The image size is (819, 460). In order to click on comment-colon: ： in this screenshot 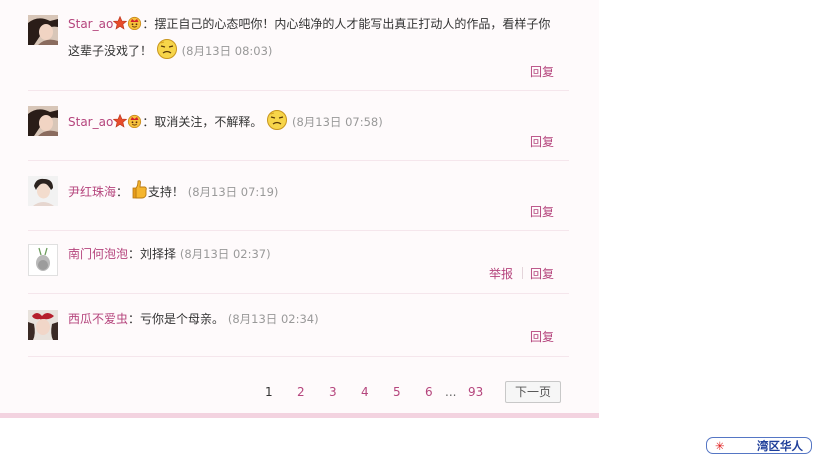, I will do `click(122, 192)`.